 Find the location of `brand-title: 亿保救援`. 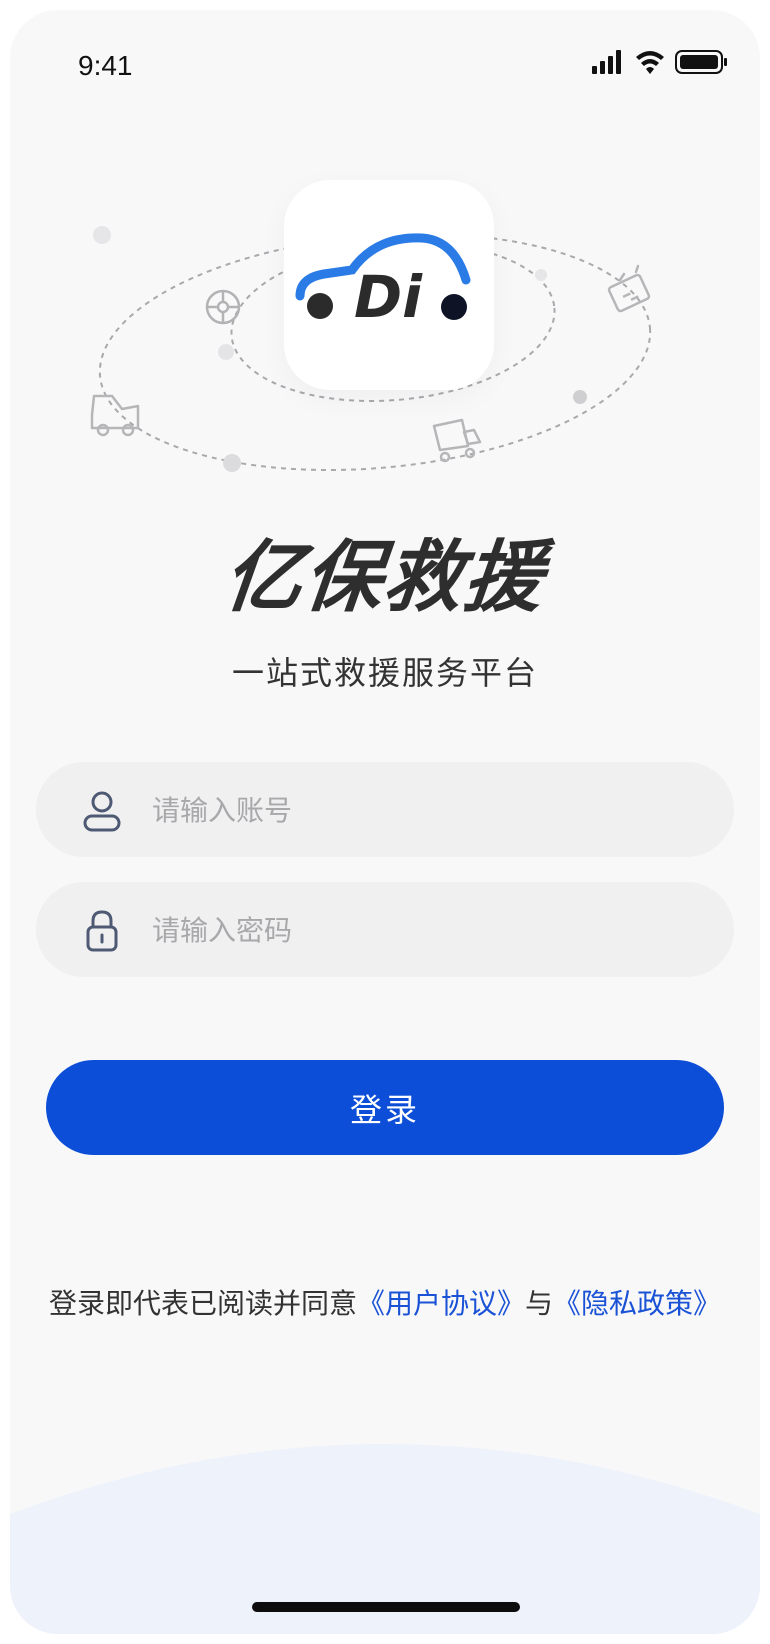

brand-title: 亿保救援 is located at coordinates (384, 578).